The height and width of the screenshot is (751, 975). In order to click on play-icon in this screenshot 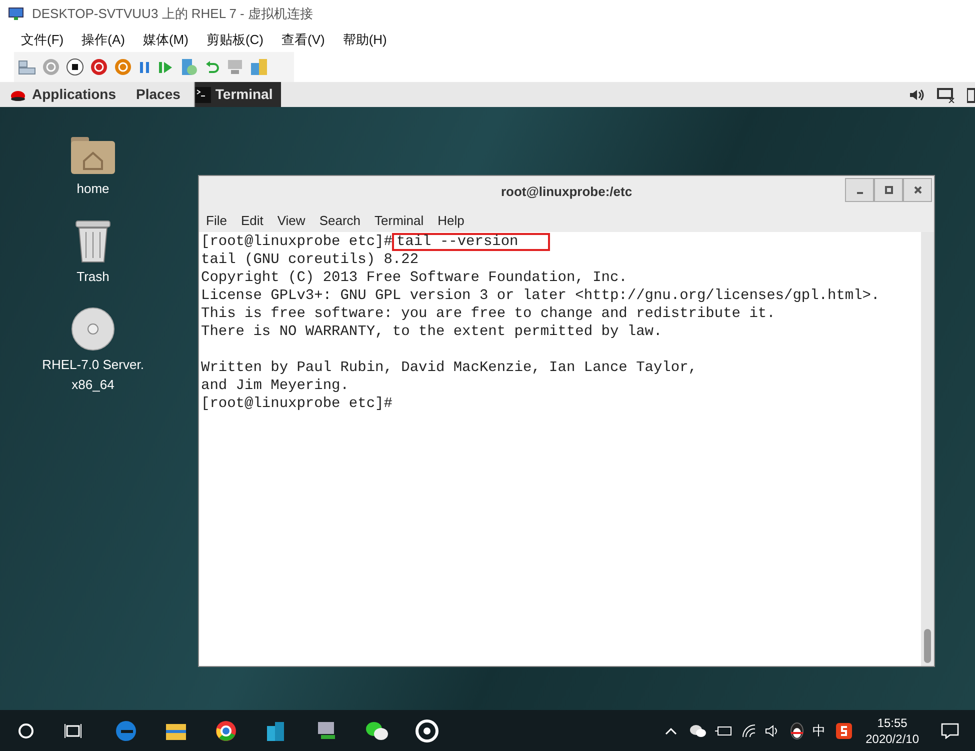, I will do `click(166, 67)`.